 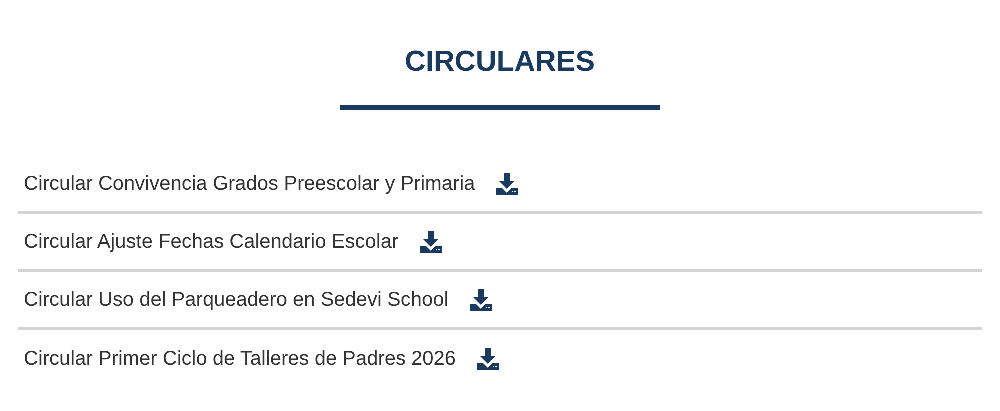 I want to click on circular-link: Circular Ajuste Fechas Calendario Escolar, so click(x=211, y=241).